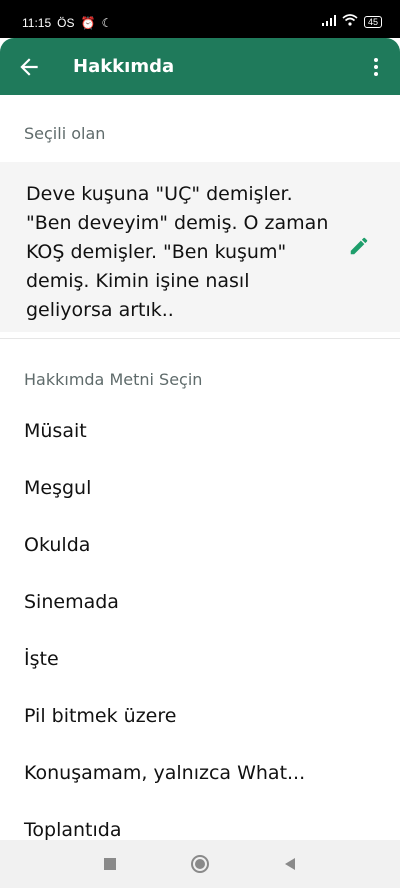  I want to click on list-item: Pil bitmek üzere, so click(200, 715).